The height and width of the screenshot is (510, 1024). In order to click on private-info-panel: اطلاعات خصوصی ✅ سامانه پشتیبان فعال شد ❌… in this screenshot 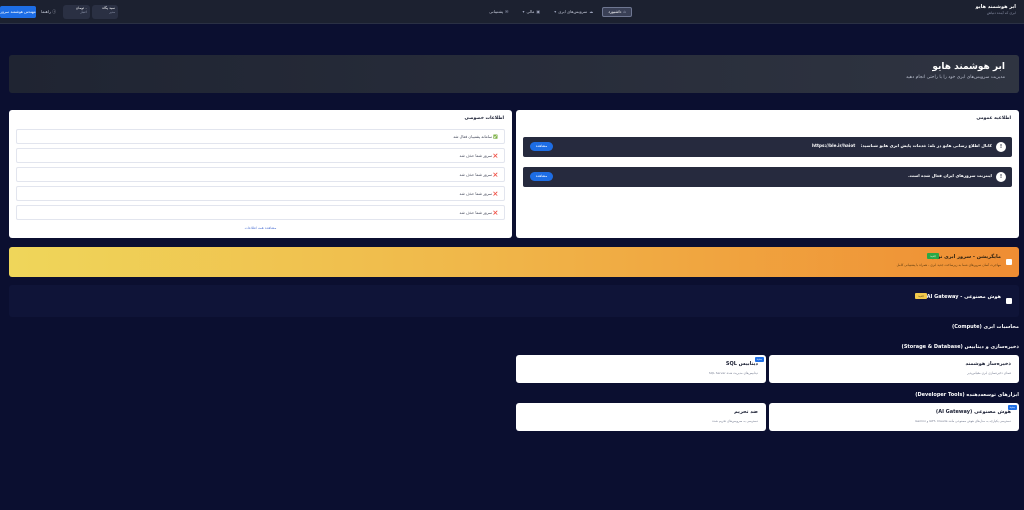, I will do `click(260, 174)`.